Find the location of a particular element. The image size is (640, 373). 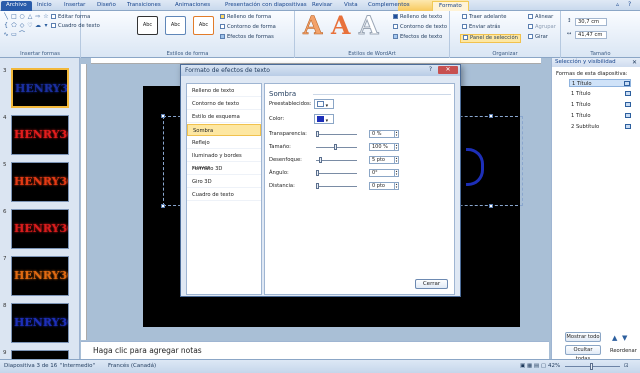

diamond-shape-icon: ◇ is located at coordinates (22, 26).